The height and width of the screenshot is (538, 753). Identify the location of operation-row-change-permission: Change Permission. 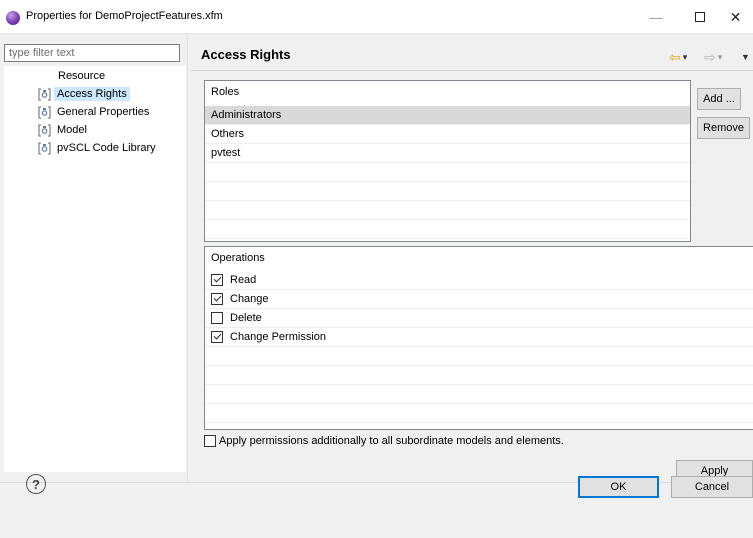
(479, 337).